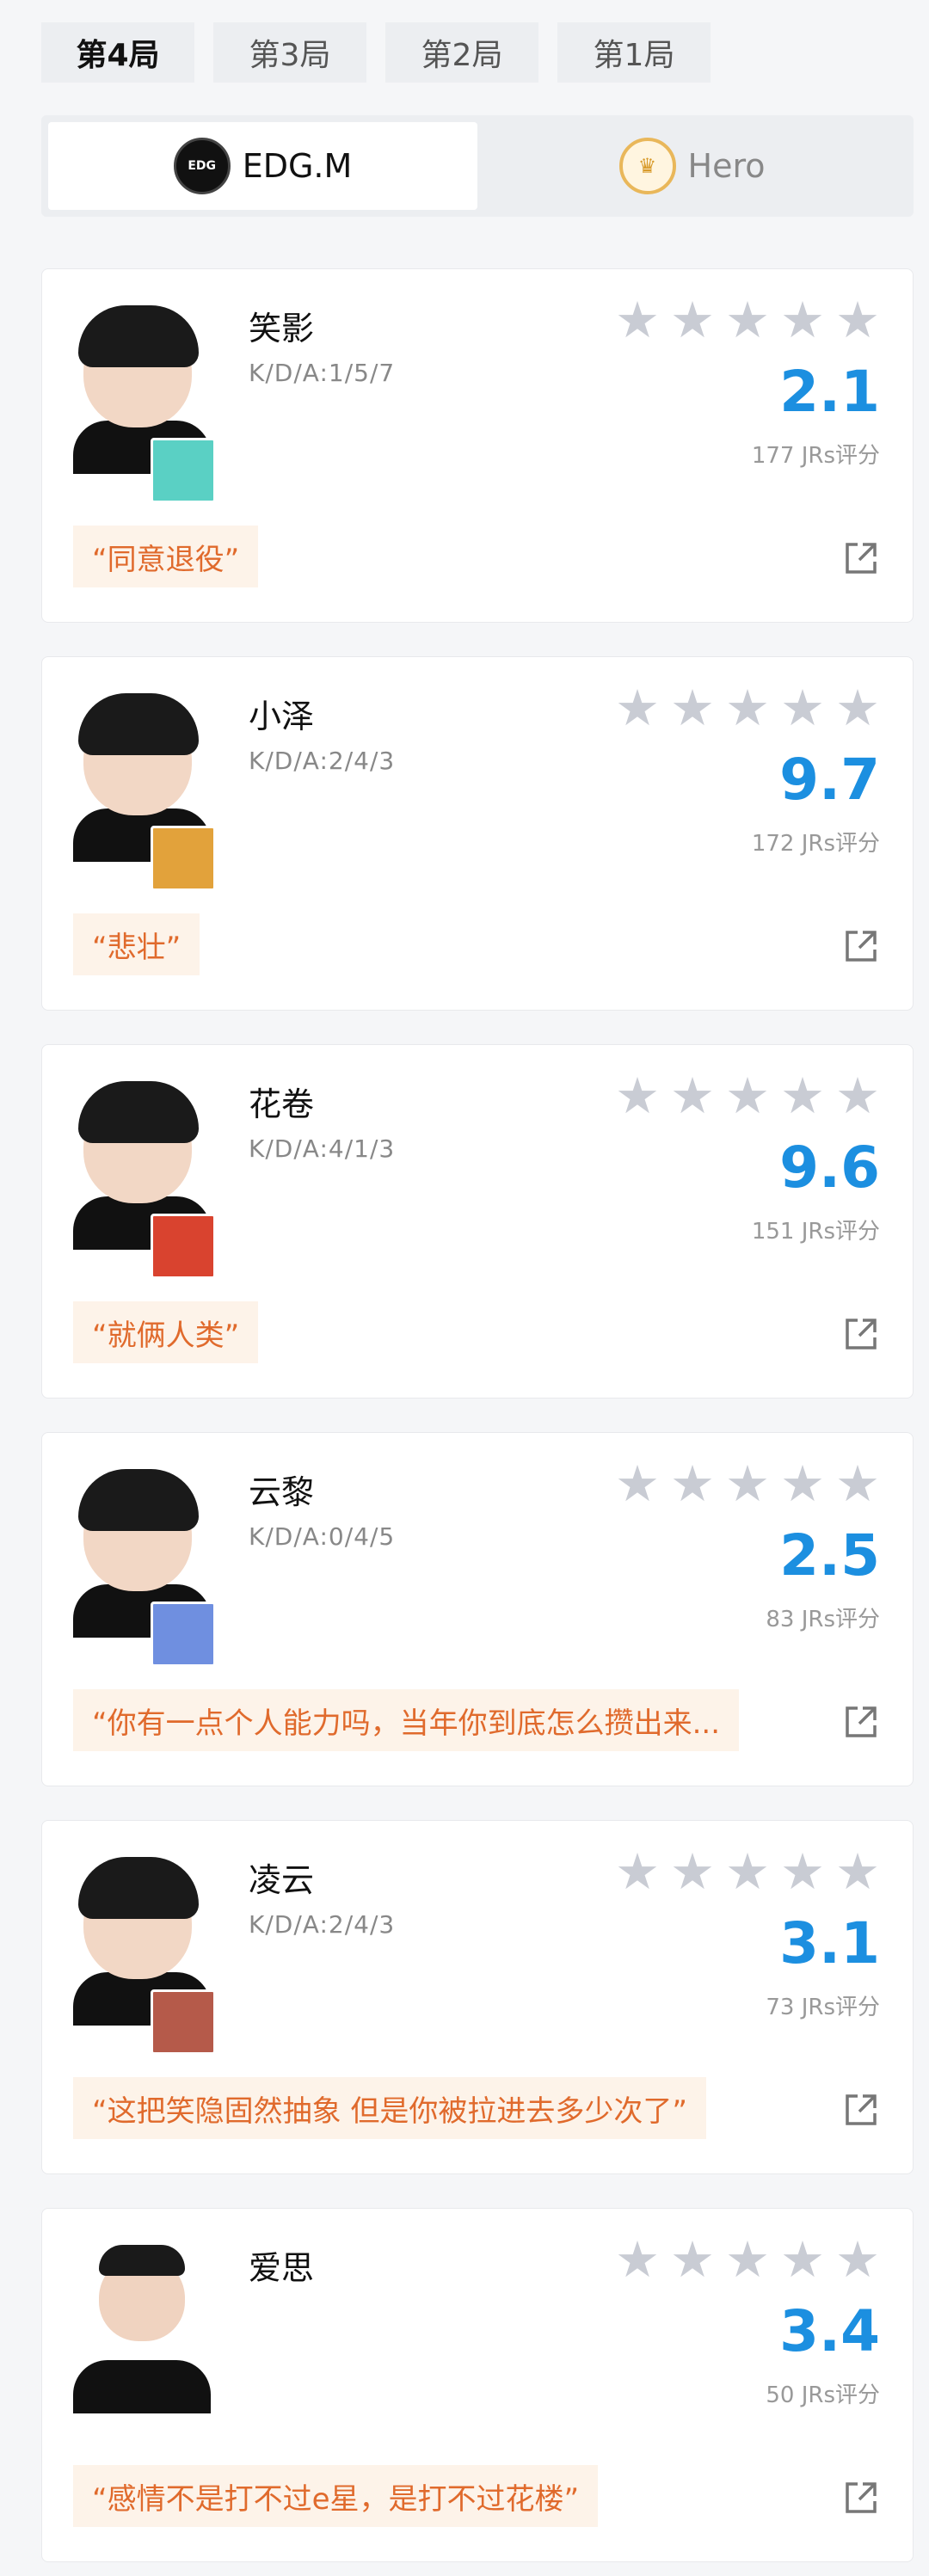 The height and width of the screenshot is (2576, 929). Describe the element at coordinates (282, 1492) in the screenshot. I see `player-name: 云黎` at that location.